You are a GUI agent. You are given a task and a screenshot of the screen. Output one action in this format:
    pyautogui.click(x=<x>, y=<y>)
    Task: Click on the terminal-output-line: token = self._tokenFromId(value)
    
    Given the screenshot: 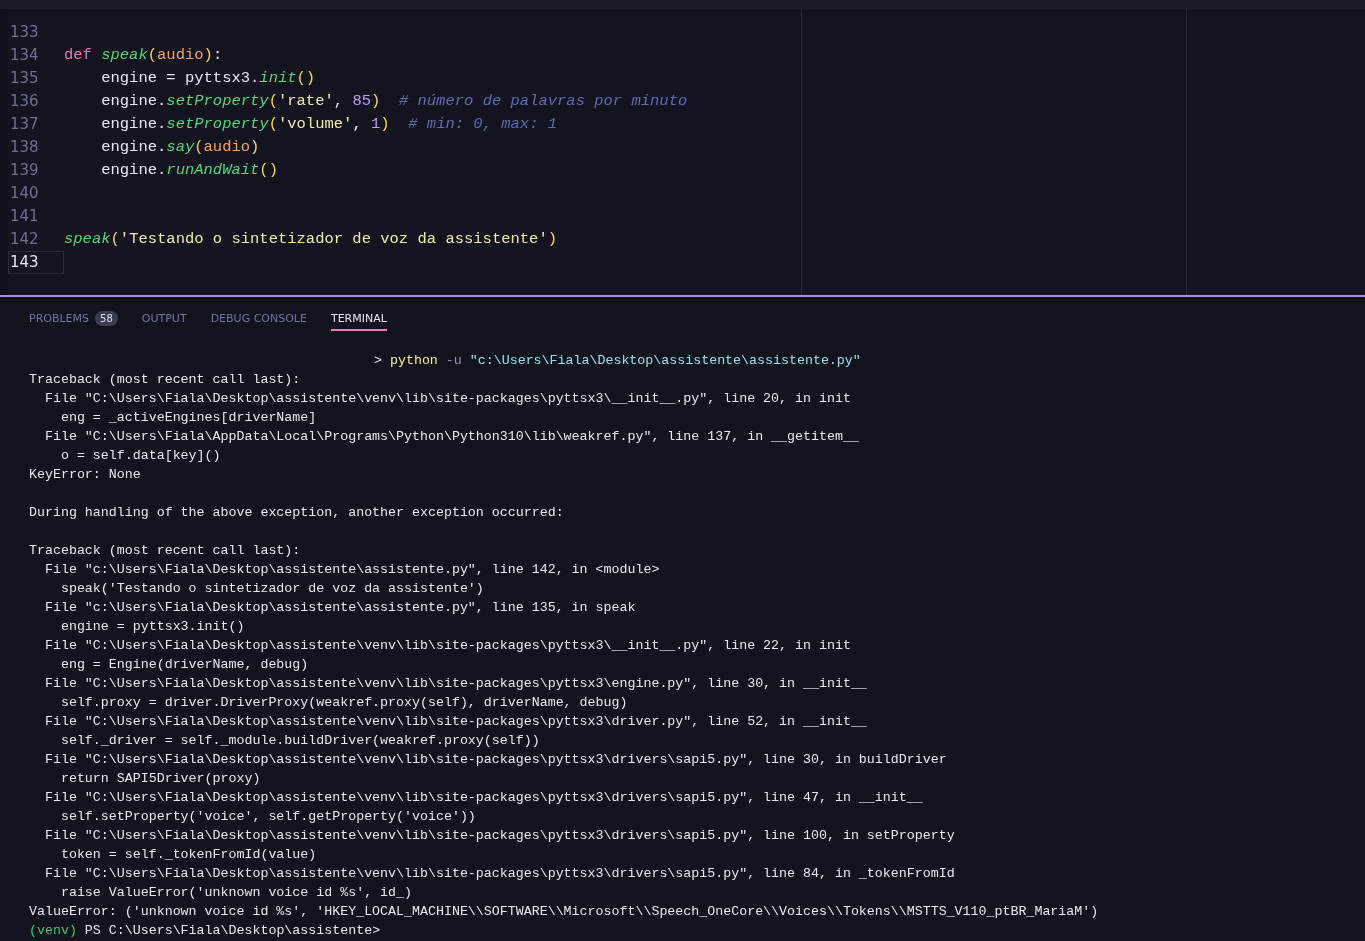 What is the action you would take?
    pyautogui.click(x=188, y=854)
    